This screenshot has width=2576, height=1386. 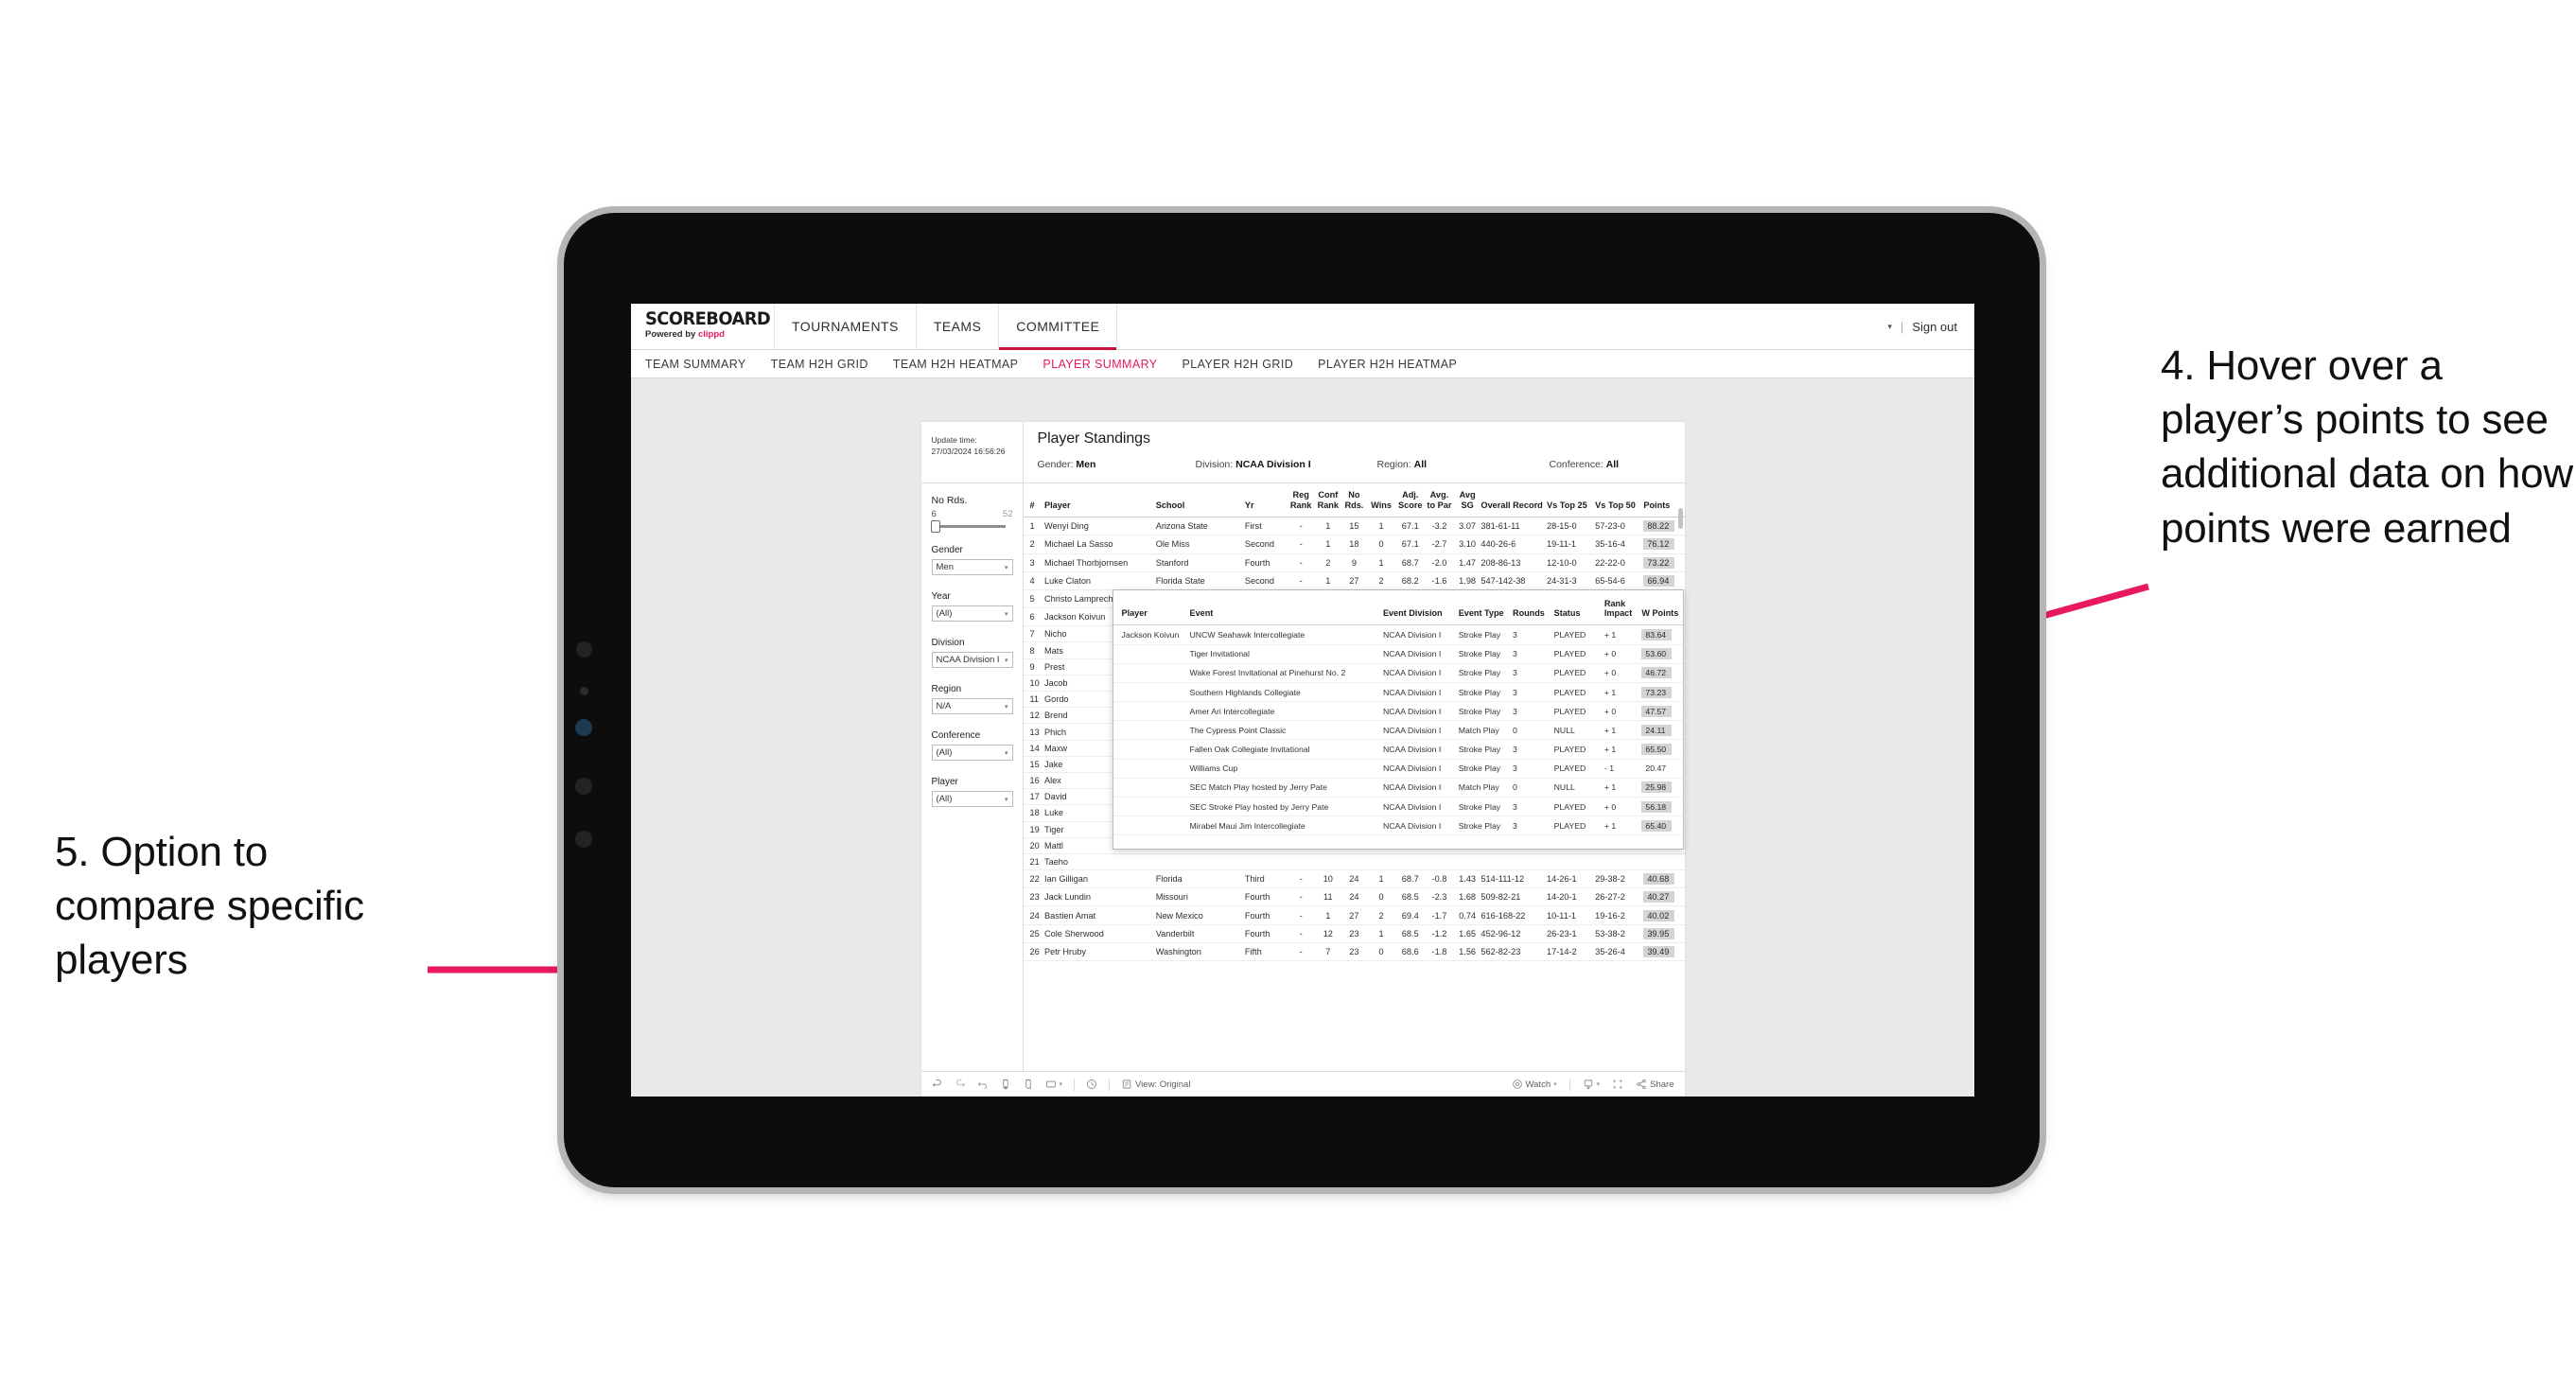 I want to click on nav-committee: COMMITTEE, so click(x=1058, y=327).